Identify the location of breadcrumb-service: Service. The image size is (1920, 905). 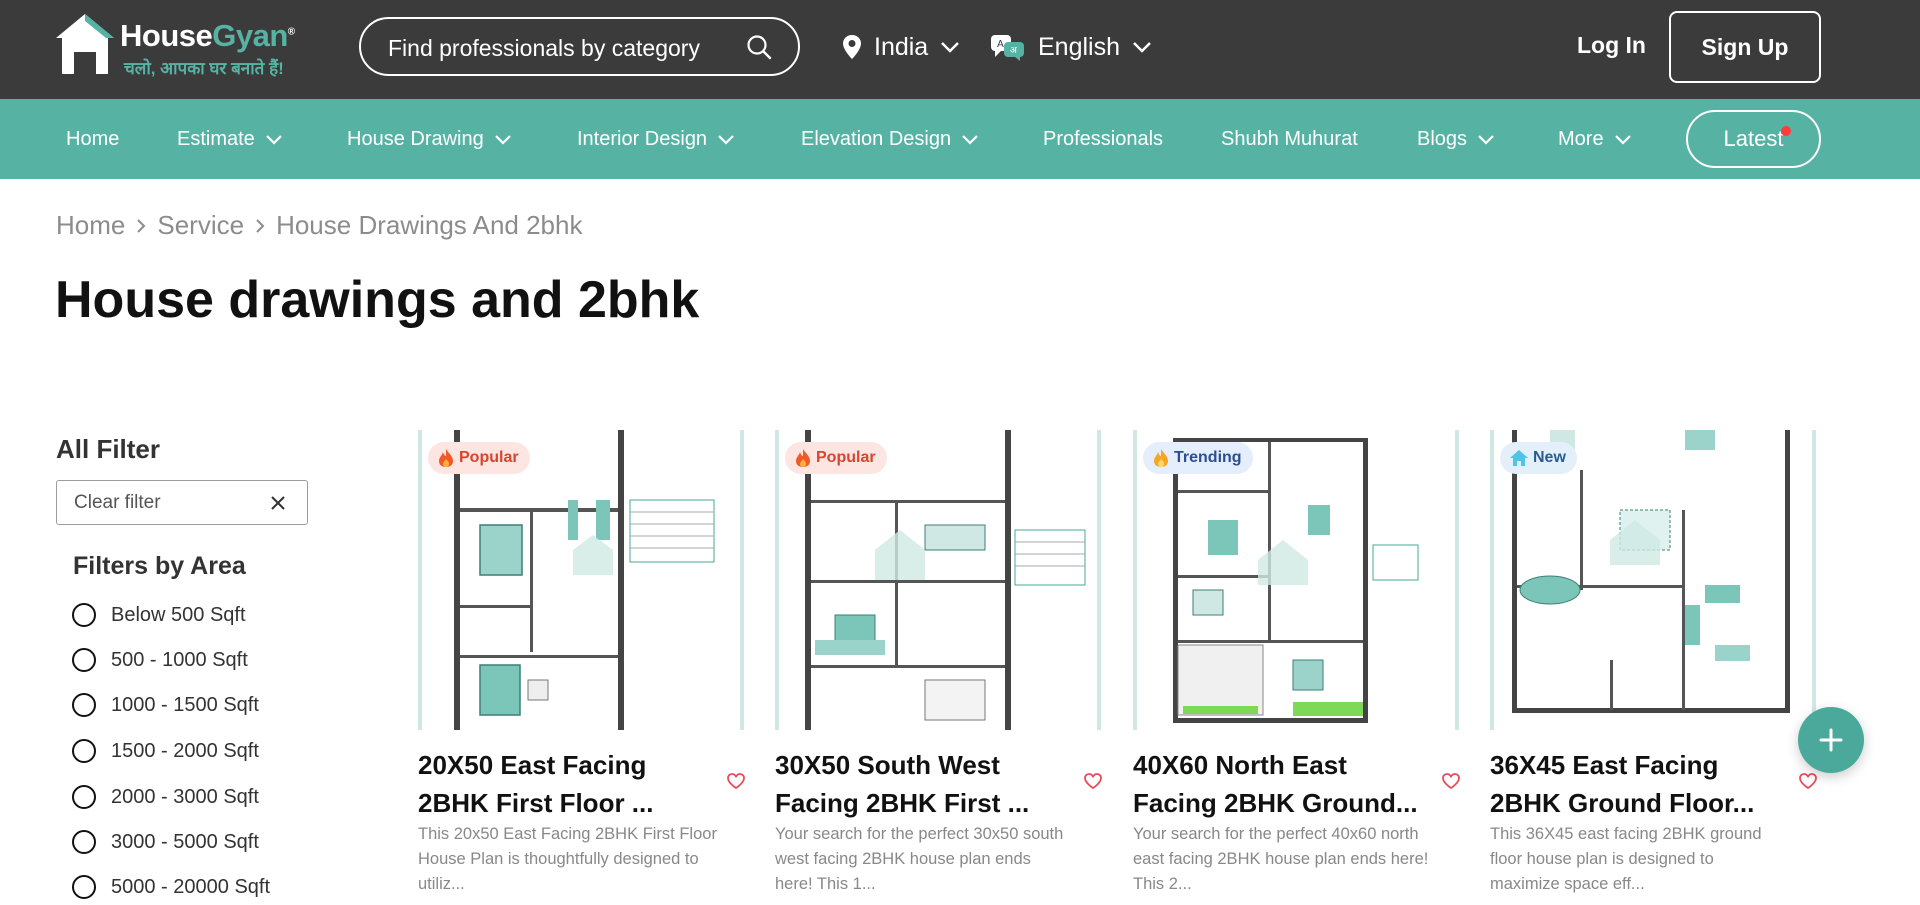
(200, 225).